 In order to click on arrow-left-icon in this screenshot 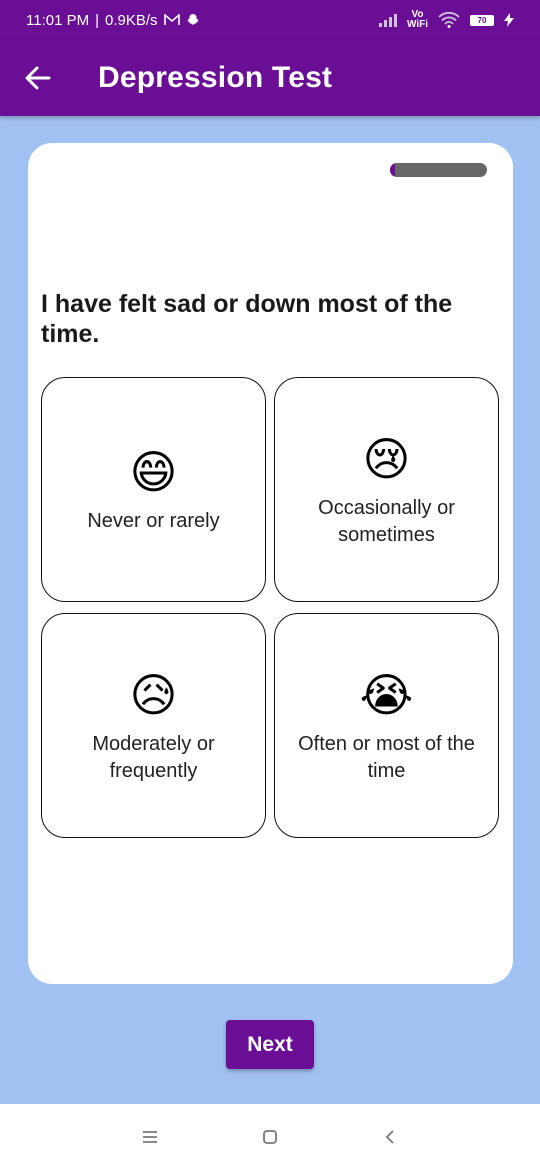, I will do `click(38, 78)`.